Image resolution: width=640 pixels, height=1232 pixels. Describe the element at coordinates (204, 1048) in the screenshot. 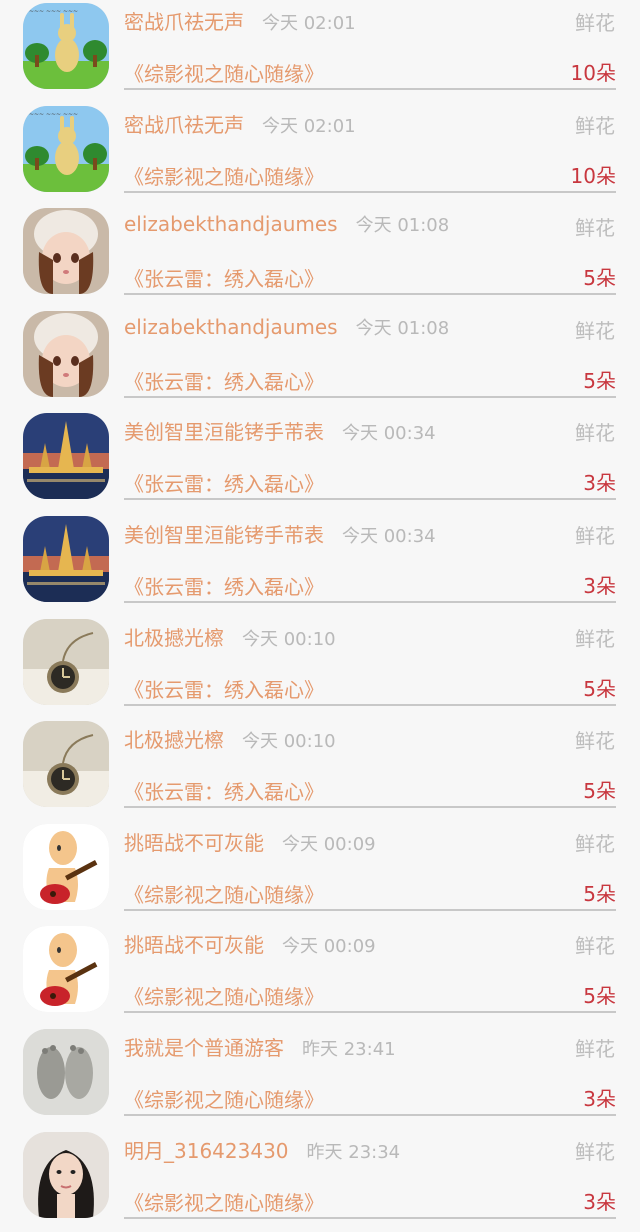

I see `user-name: 我就是个普通游客` at that location.